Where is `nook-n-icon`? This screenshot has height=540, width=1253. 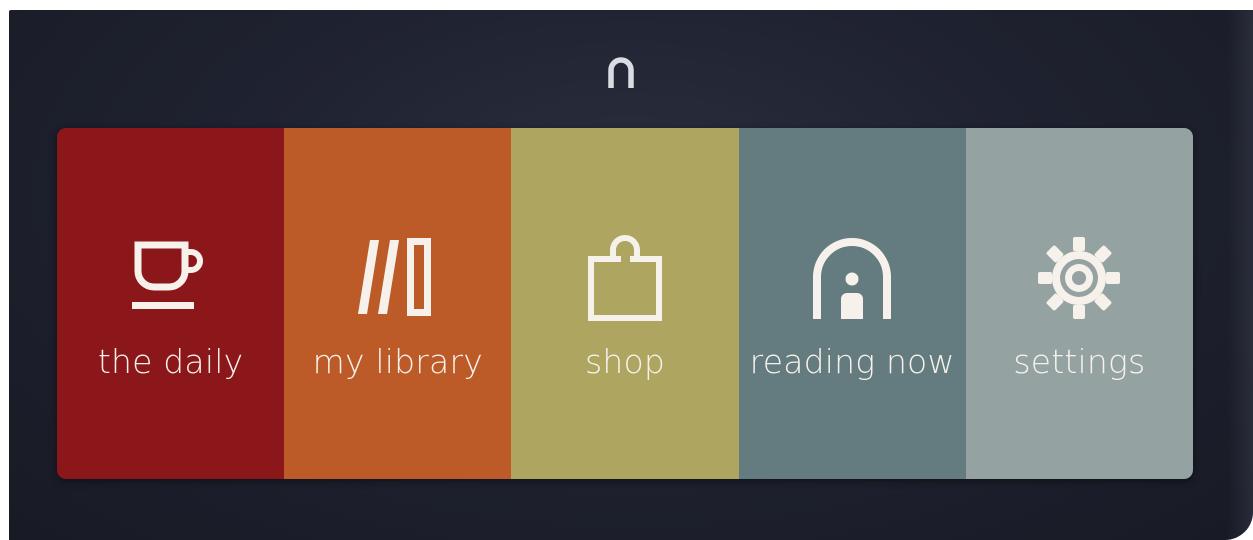 nook-n-icon is located at coordinates (621, 72).